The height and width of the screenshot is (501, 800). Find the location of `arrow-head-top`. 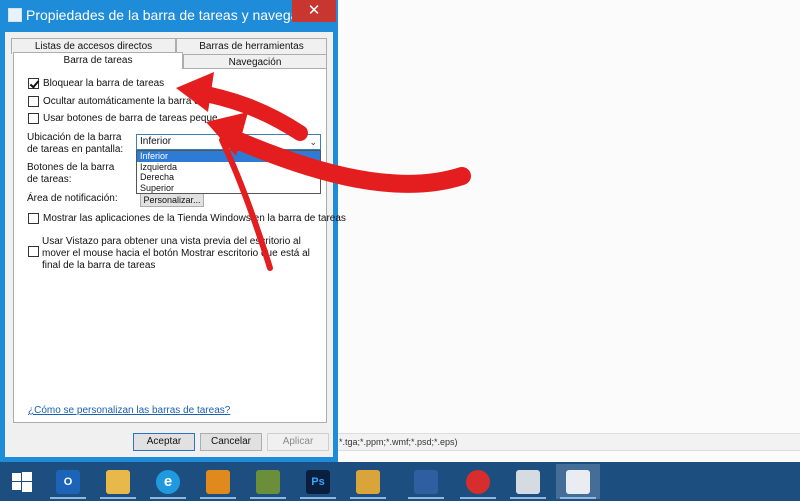

arrow-head-top is located at coordinates (195, 92).